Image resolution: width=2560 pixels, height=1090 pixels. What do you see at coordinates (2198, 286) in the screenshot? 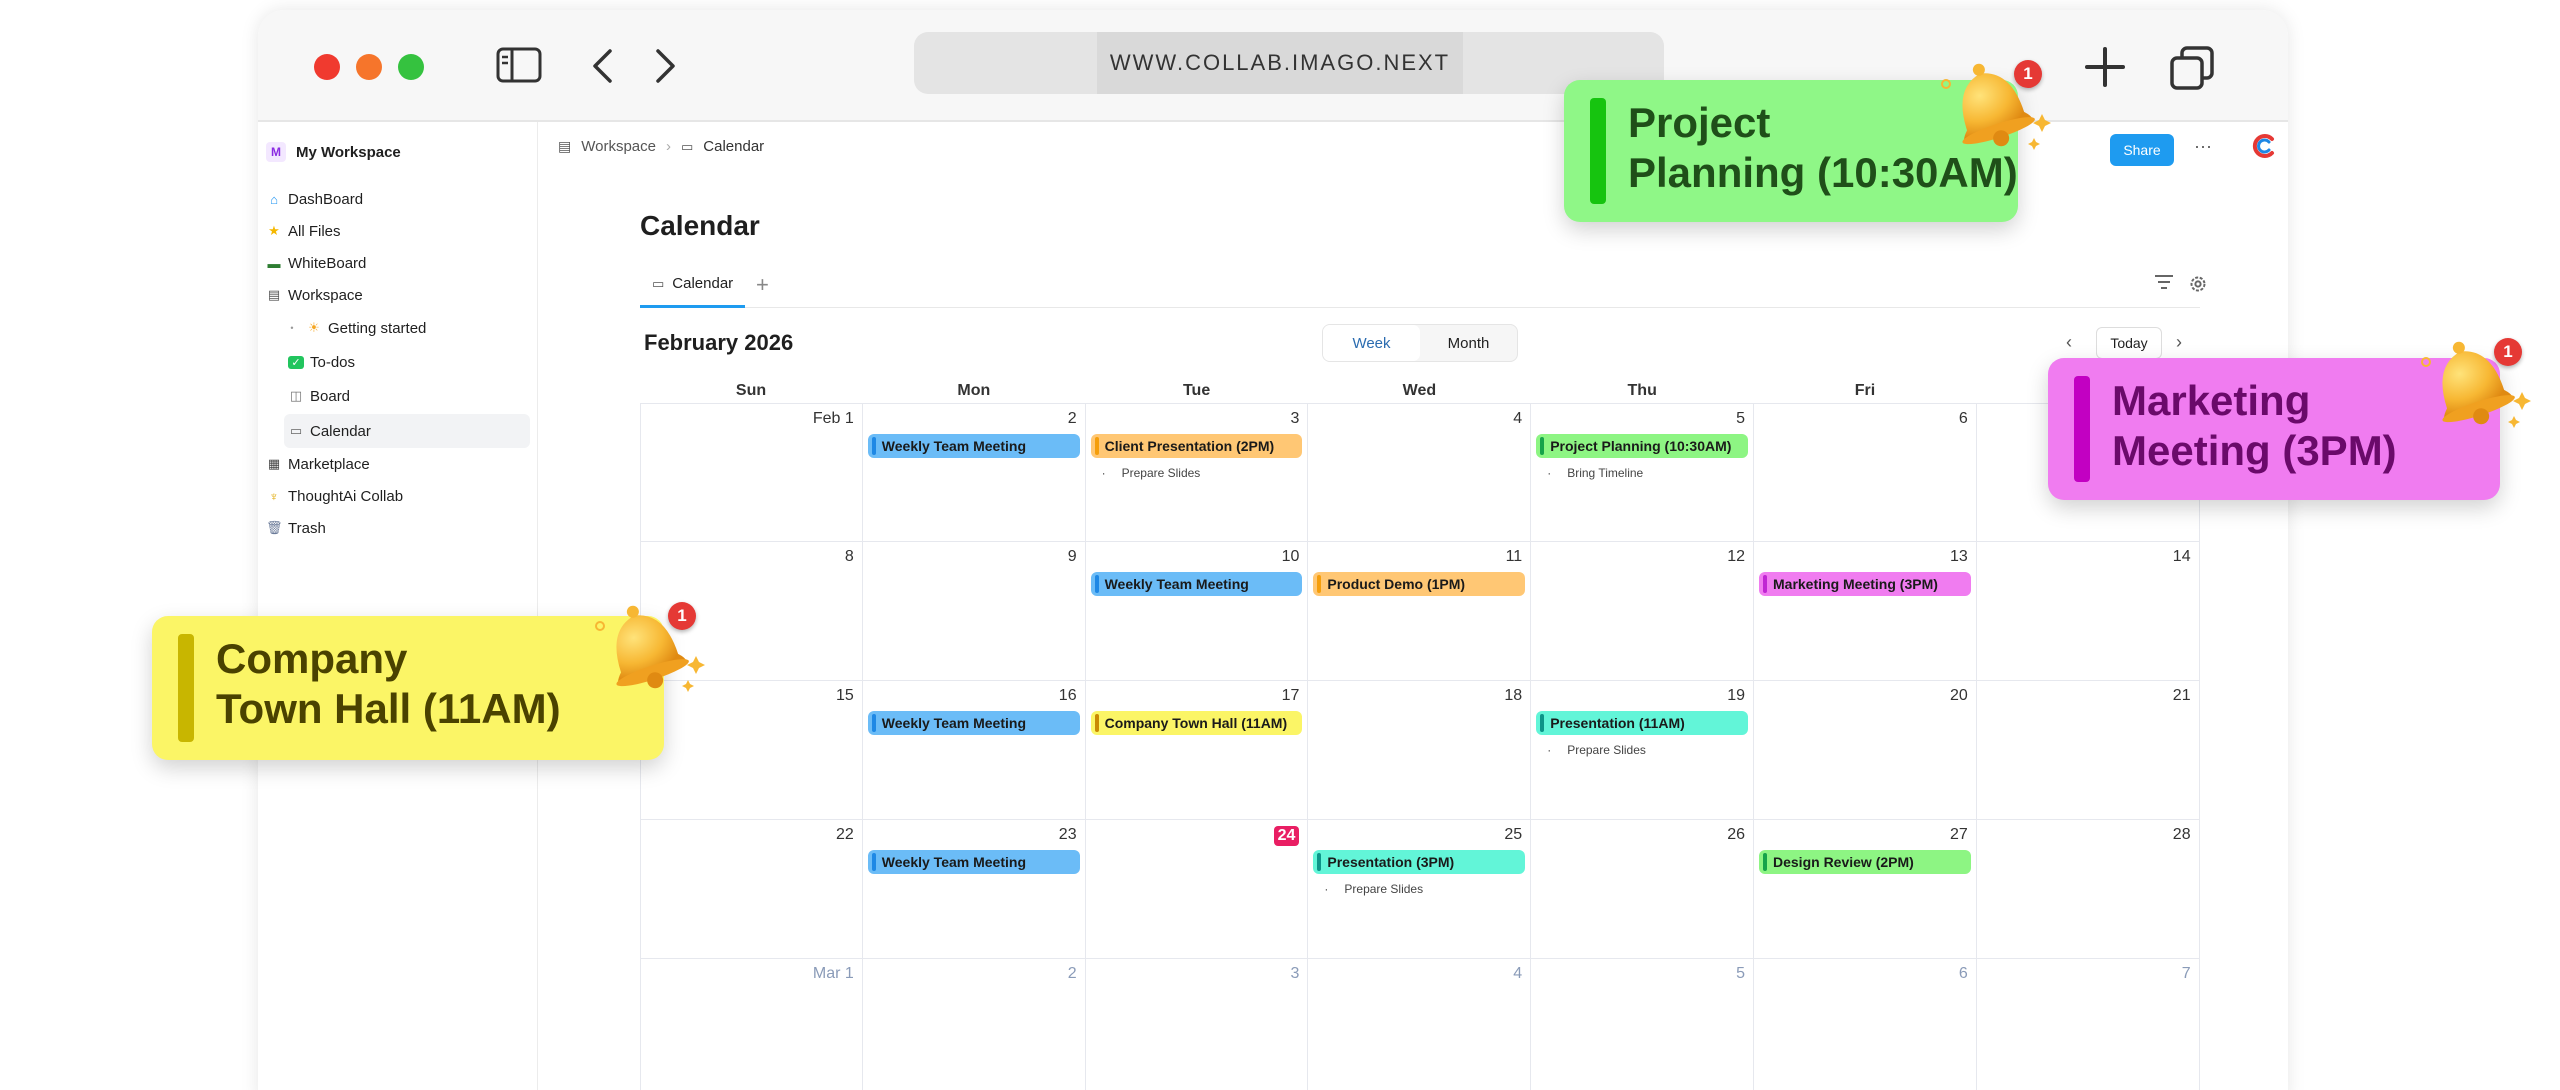
I see `settings-gear-icon` at bounding box center [2198, 286].